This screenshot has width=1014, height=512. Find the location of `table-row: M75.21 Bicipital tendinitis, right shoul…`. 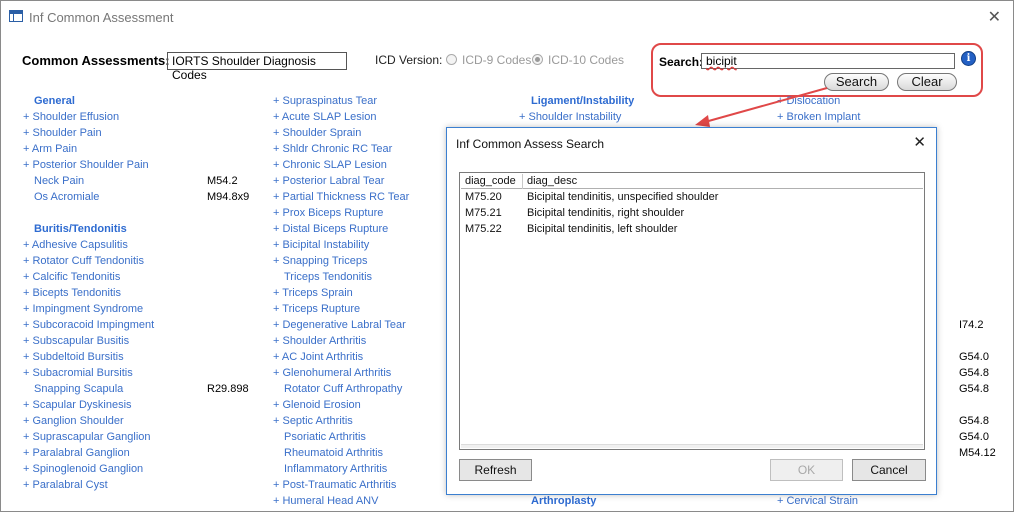

table-row: M75.21 Bicipital tendinitis, right shoul… is located at coordinates (692, 214).